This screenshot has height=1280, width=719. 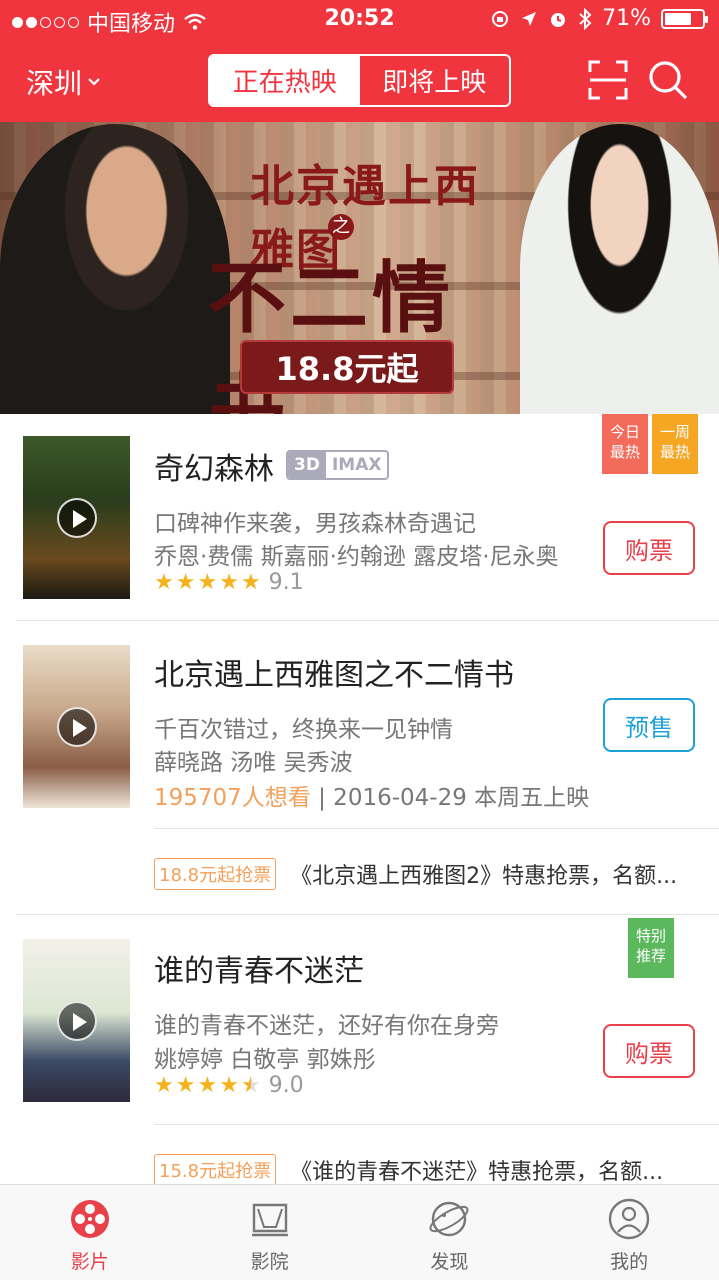 I want to click on city-selector: 深圳, so click(x=64, y=82).